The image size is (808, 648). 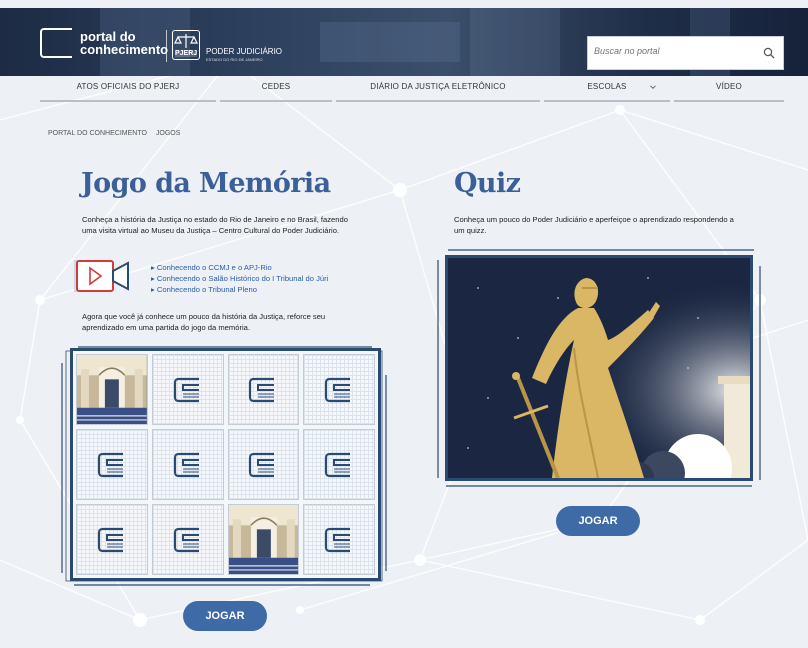 What do you see at coordinates (97, 133) in the screenshot?
I see `breadcrumb-home: PORTAL DO CONHECIMENTO` at bounding box center [97, 133].